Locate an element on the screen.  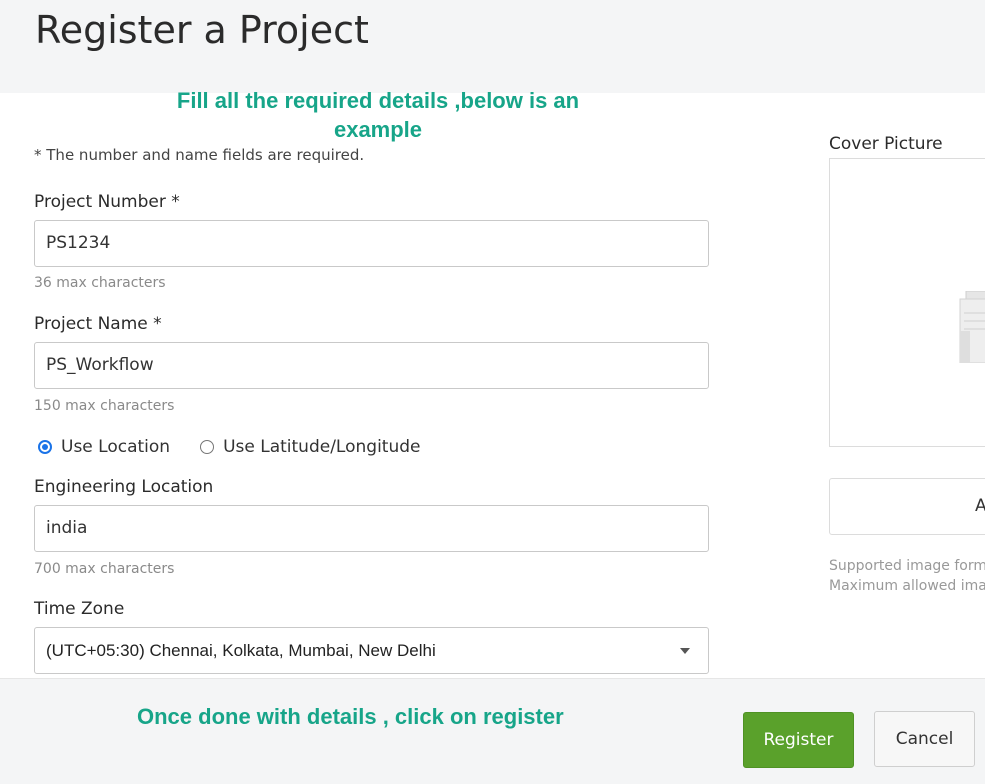
building-icon is located at coordinates (972, 327).